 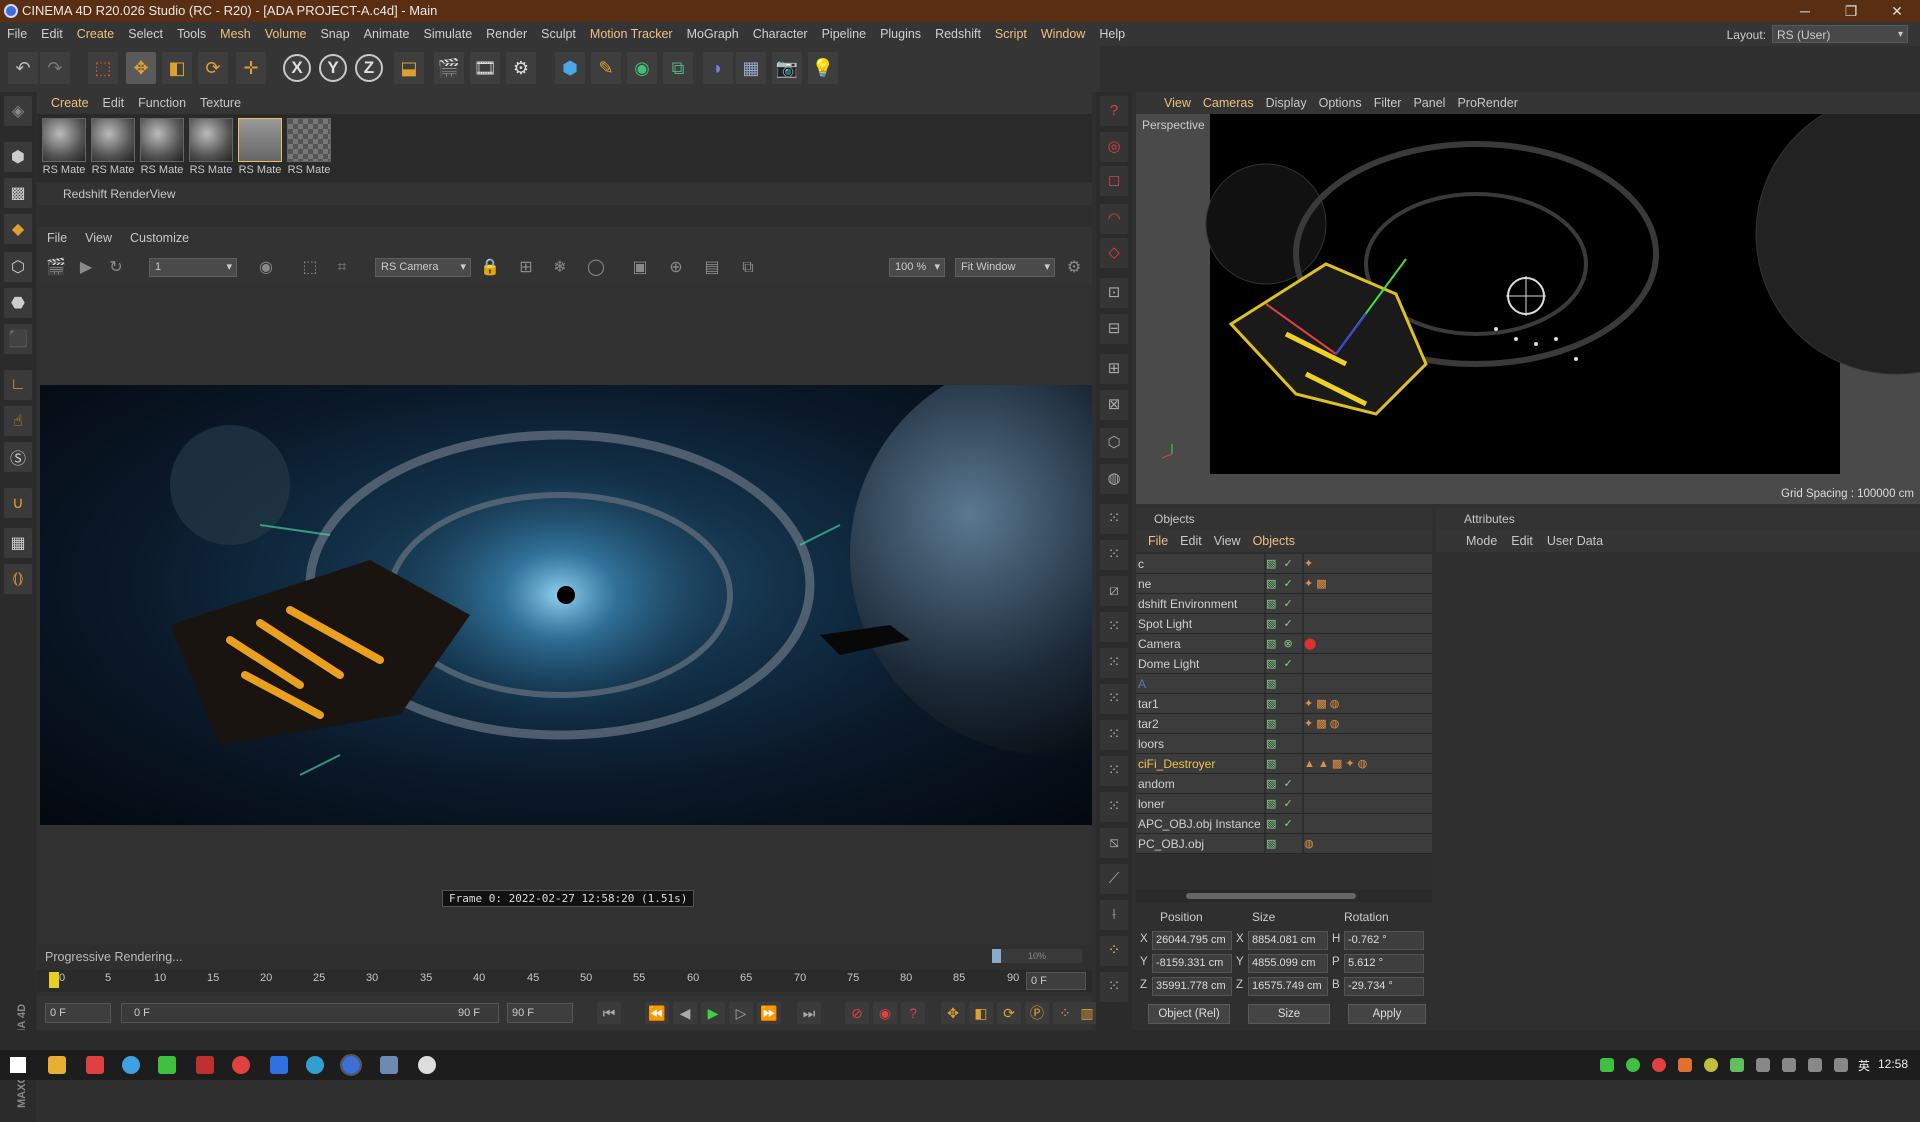 What do you see at coordinates (900, 34) in the screenshot?
I see `menu-plugins: Plugins` at bounding box center [900, 34].